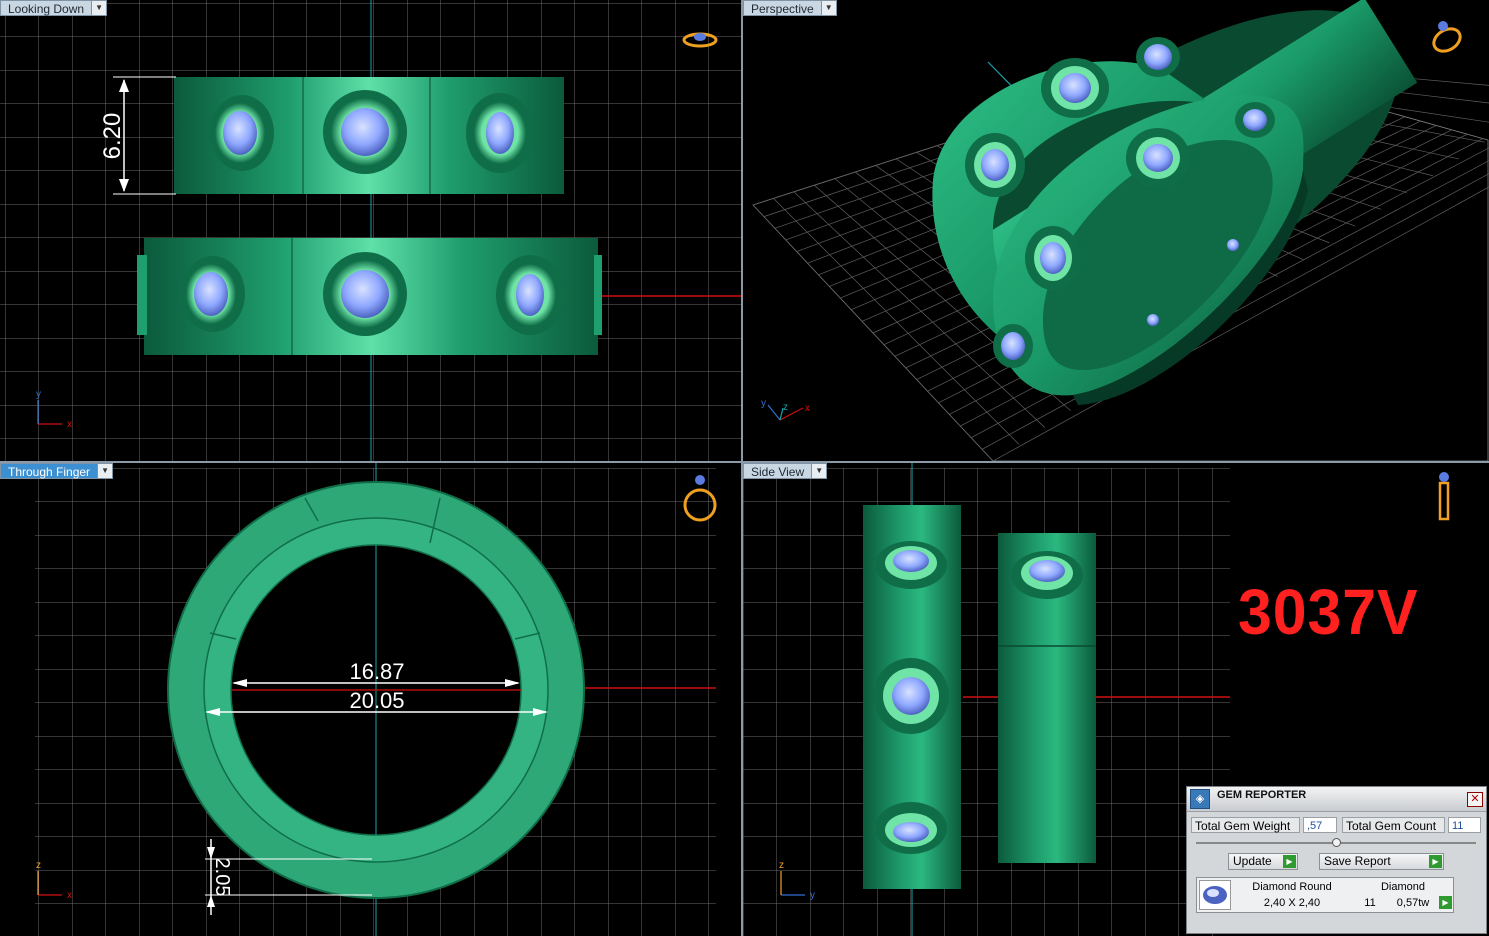  I want to click on viewport-label-perspective: Perspective ▼, so click(790, 8).